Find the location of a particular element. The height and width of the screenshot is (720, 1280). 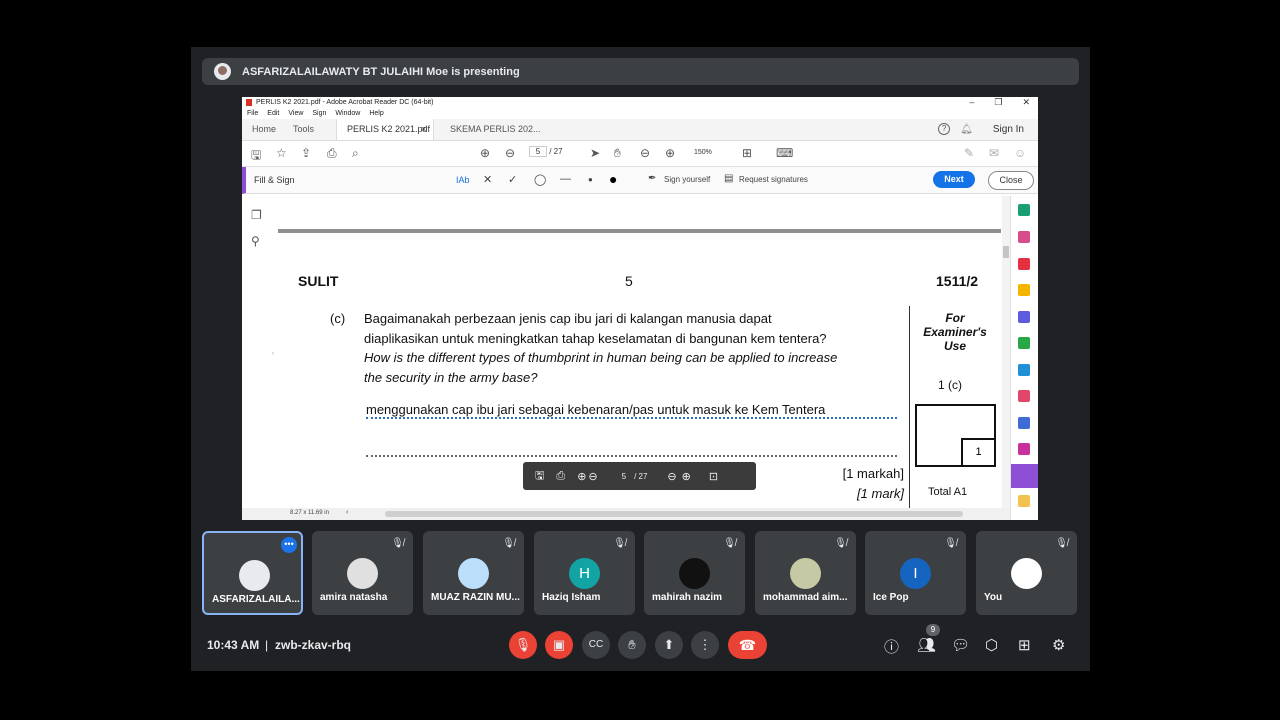

organize-pages-icon is located at coordinates (1024, 237).